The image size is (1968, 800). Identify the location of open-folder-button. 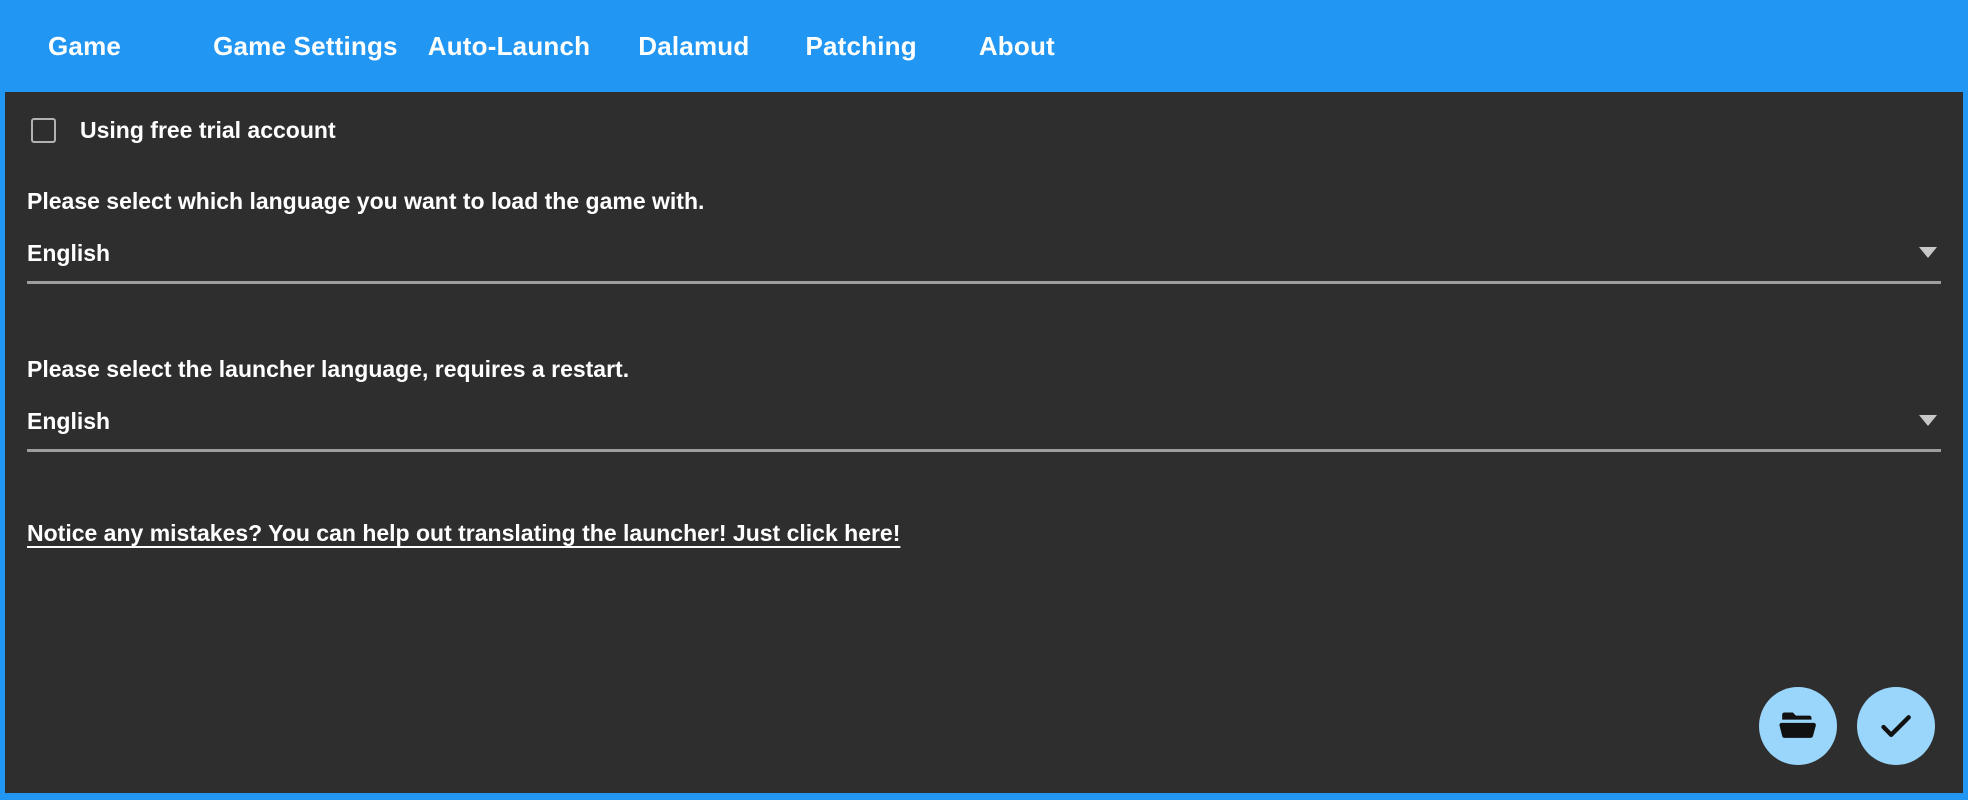
(1798, 726).